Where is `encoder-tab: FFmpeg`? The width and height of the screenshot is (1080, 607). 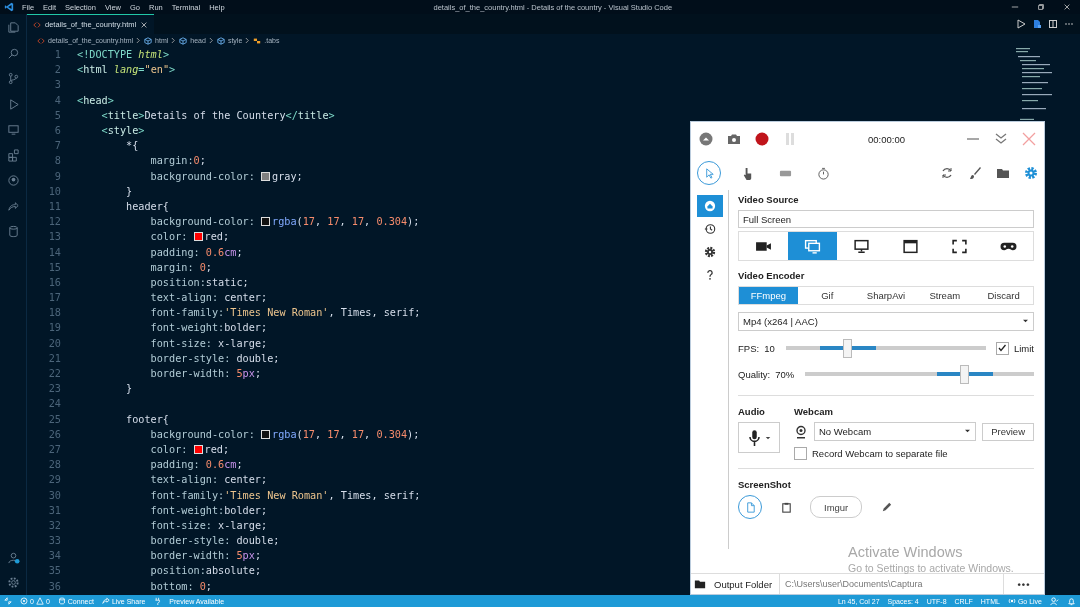
encoder-tab: FFmpeg is located at coordinates (768, 295).